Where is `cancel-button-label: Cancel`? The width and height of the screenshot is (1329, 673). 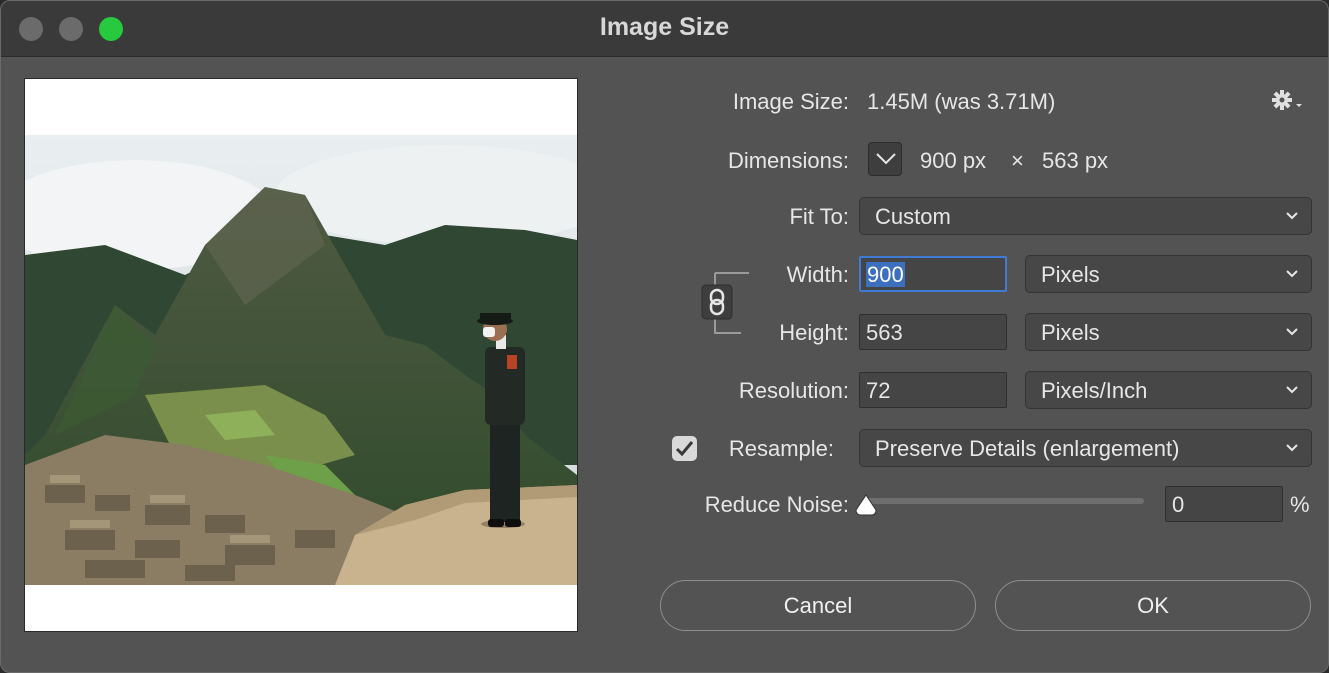 cancel-button-label: Cancel is located at coordinates (818, 605).